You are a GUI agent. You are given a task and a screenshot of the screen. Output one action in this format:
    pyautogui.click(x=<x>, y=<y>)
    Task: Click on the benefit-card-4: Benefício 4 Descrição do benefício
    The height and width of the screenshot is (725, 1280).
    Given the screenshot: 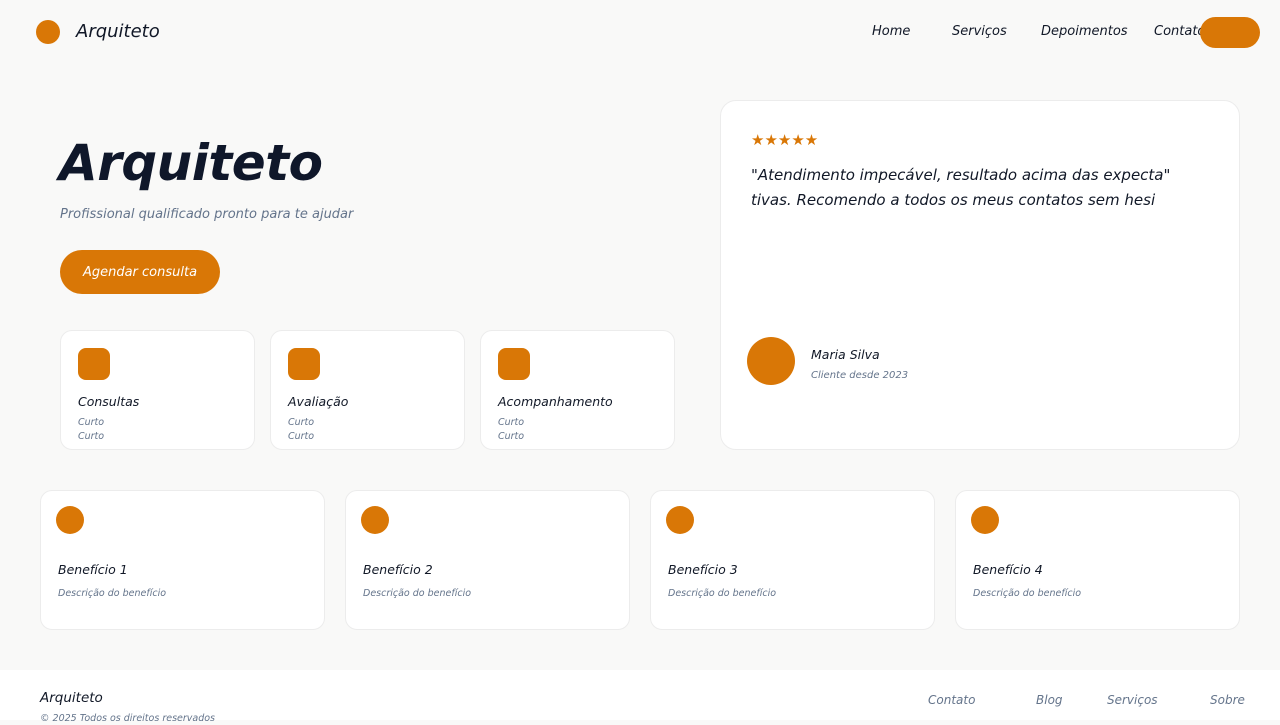 What is the action you would take?
    pyautogui.click(x=1097, y=560)
    